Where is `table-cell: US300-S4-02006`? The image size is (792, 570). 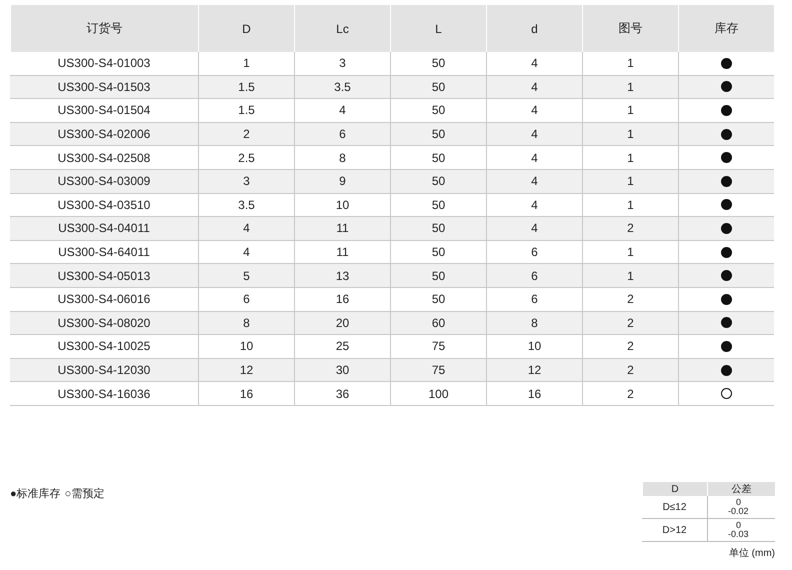 table-cell: US300-S4-02006 is located at coordinates (104, 134).